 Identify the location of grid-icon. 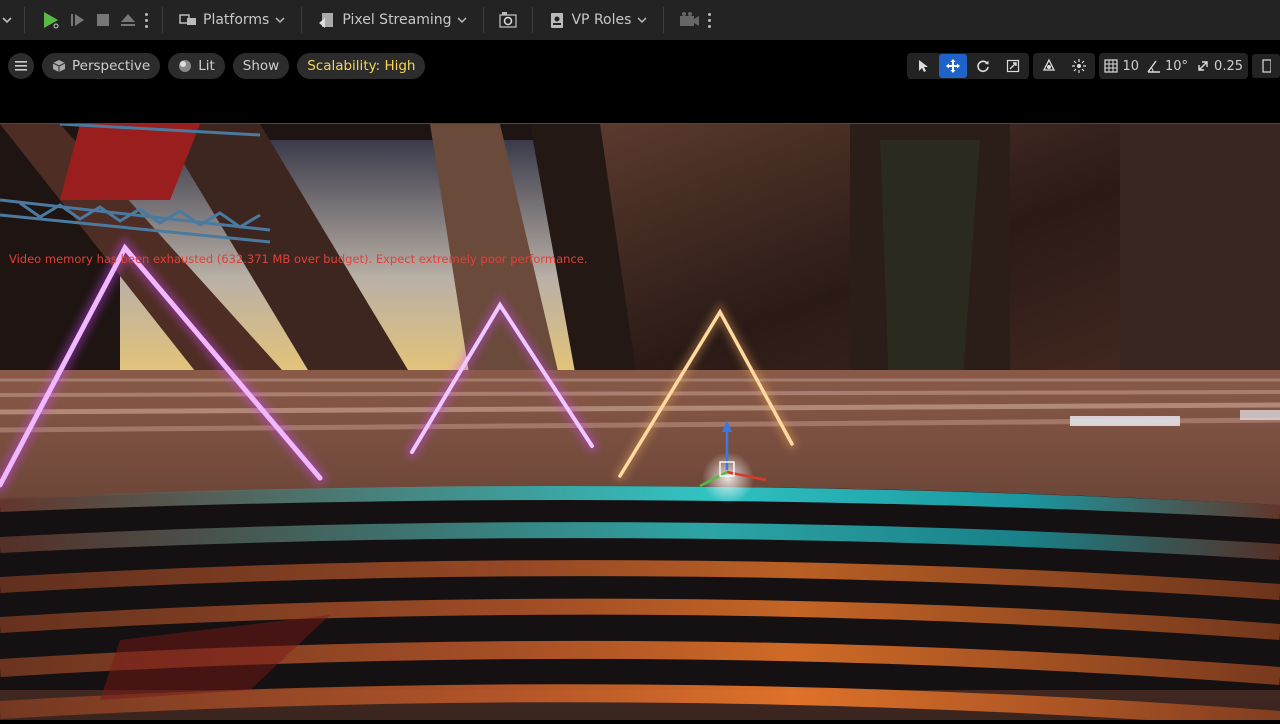
(1111, 66).